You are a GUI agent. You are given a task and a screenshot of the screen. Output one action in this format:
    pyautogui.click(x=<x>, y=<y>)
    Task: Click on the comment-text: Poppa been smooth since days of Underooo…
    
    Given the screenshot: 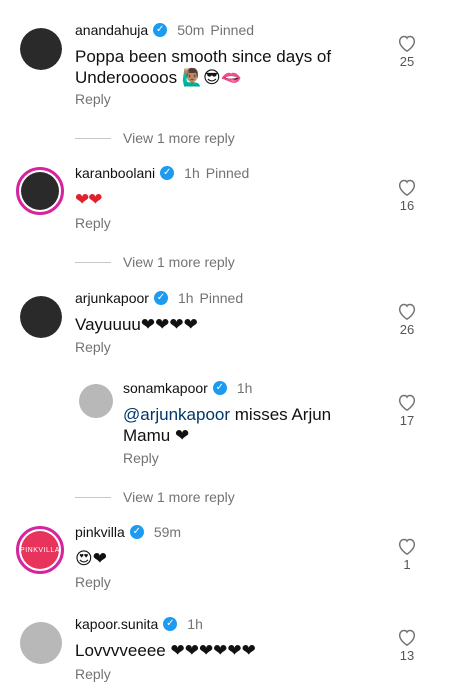 What is the action you would take?
    pyautogui.click(x=203, y=67)
    